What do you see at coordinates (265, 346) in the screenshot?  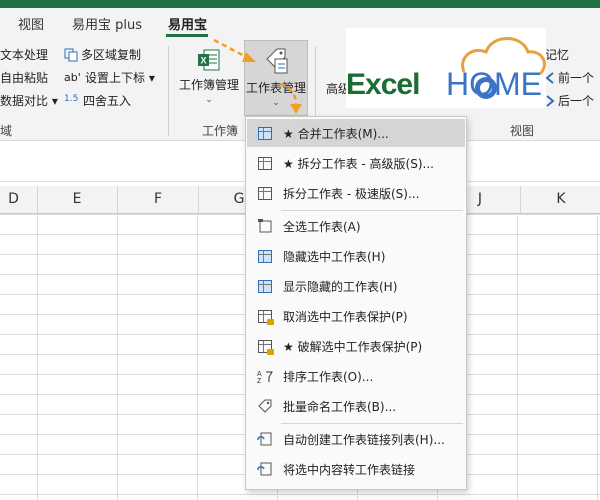 I see `crack-protection-icon` at bounding box center [265, 346].